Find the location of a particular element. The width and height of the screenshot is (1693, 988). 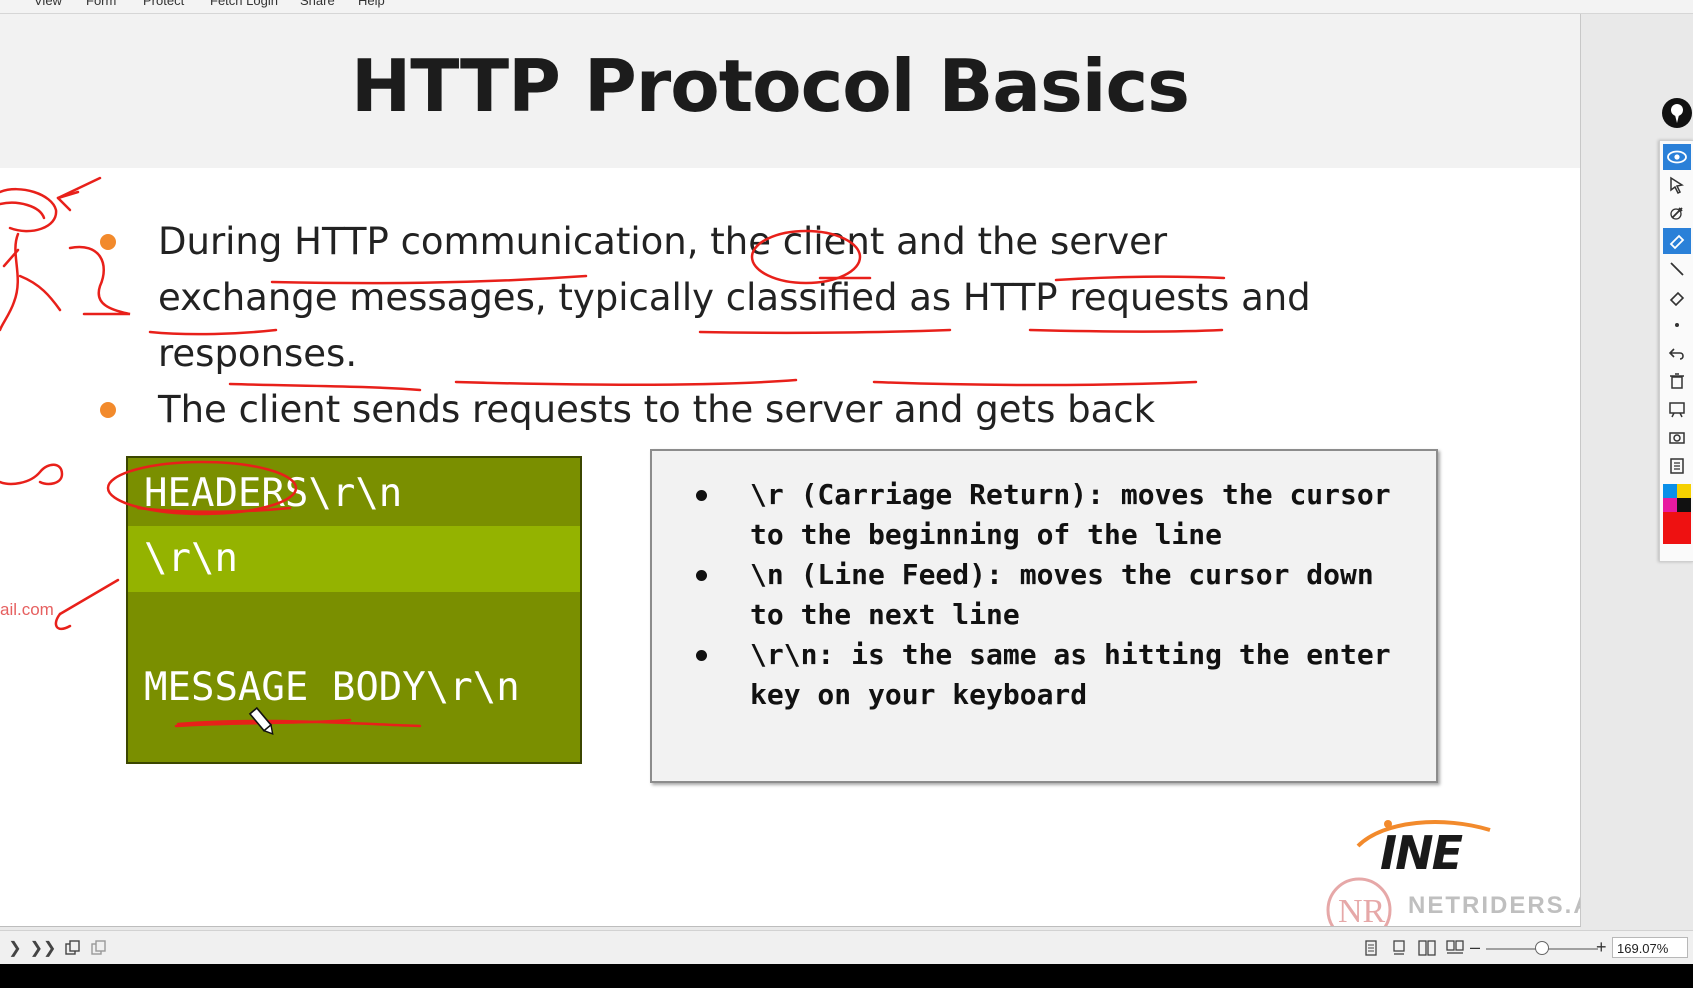

clipboard-icon is located at coordinates (1677, 465).